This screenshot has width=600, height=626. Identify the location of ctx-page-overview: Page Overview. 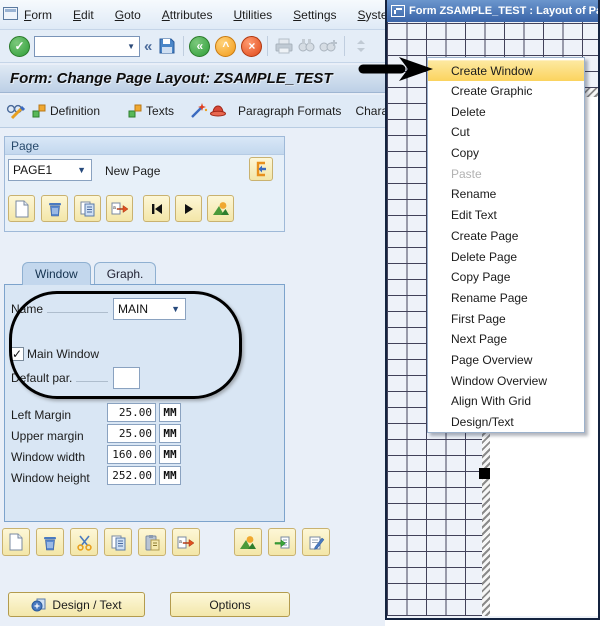
(506, 360).